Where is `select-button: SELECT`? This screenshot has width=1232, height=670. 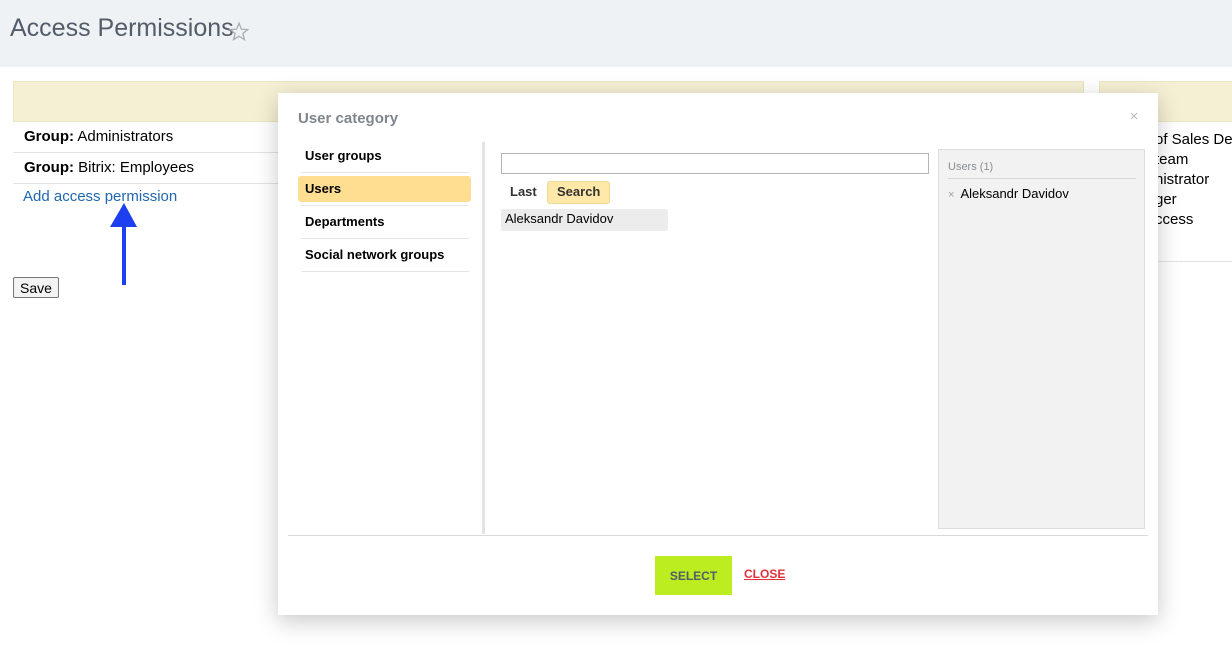
select-button: SELECT is located at coordinates (693, 575).